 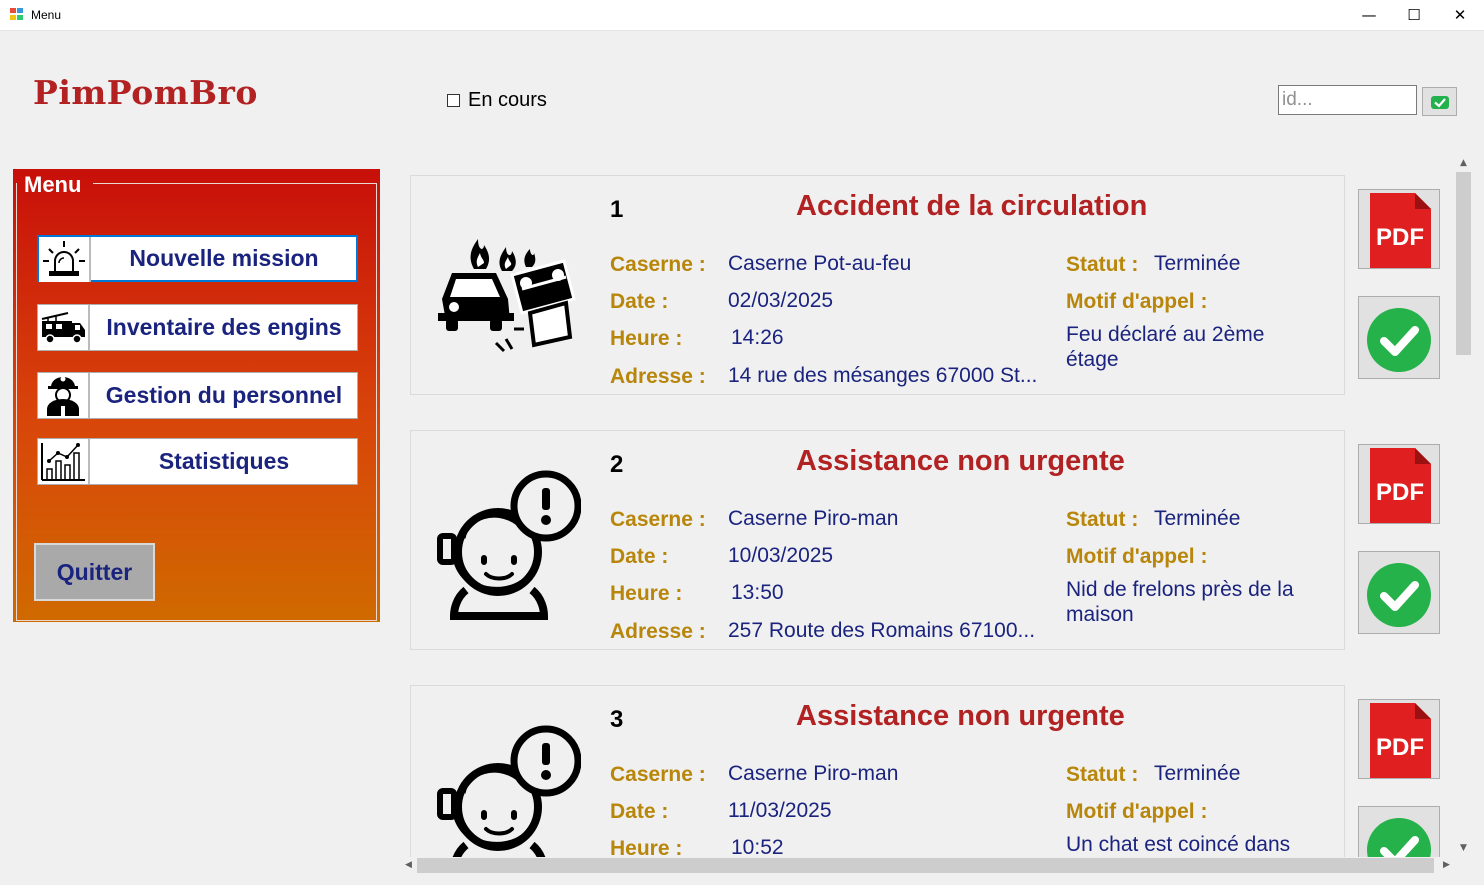 I want to click on siren-icon, so click(x=65, y=259).